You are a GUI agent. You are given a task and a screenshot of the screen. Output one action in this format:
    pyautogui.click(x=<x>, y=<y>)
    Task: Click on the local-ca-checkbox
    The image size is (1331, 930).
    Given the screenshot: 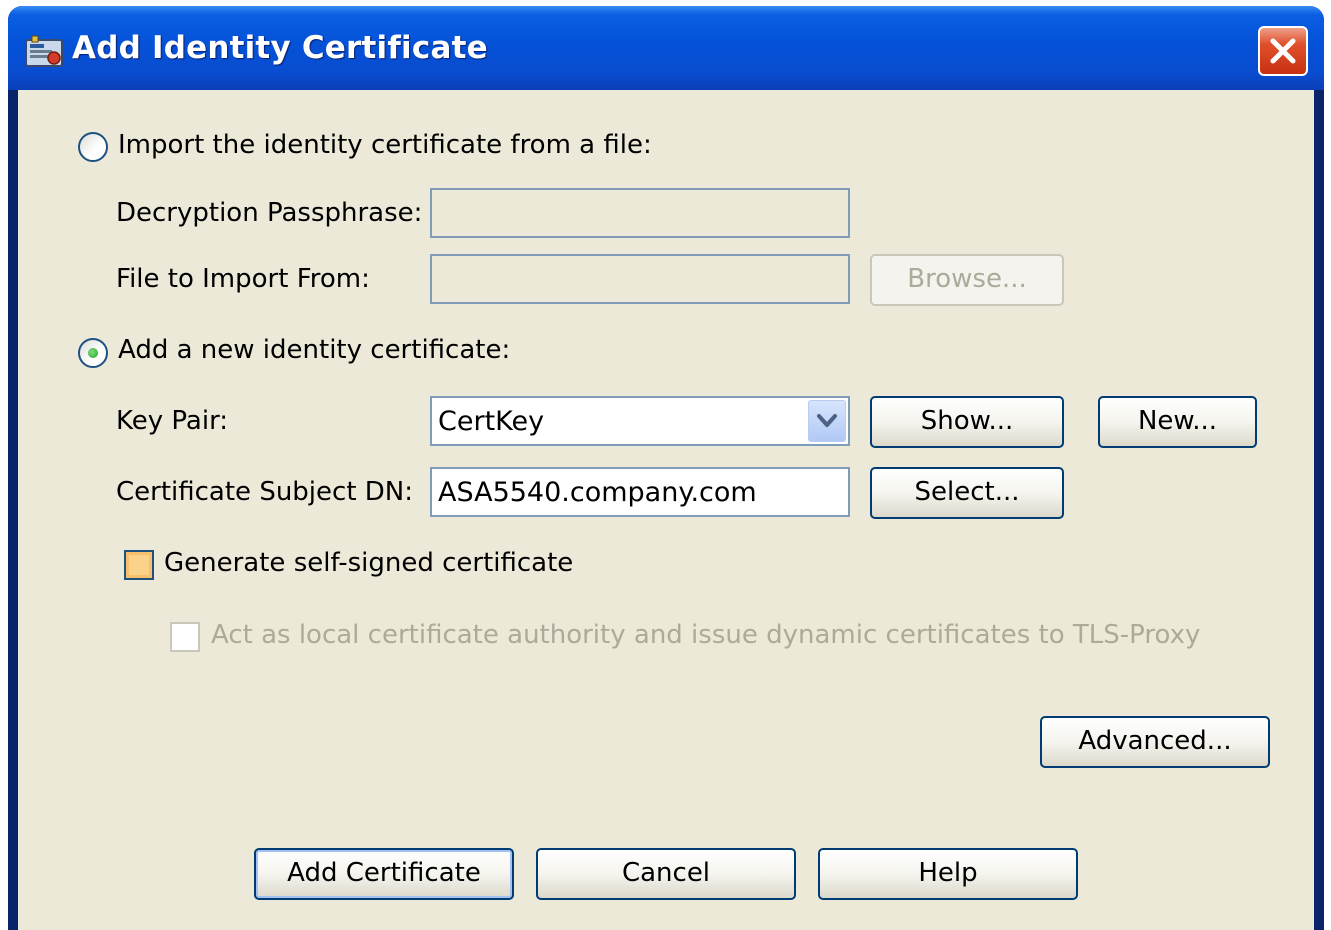 What is the action you would take?
    pyautogui.click(x=185, y=637)
    